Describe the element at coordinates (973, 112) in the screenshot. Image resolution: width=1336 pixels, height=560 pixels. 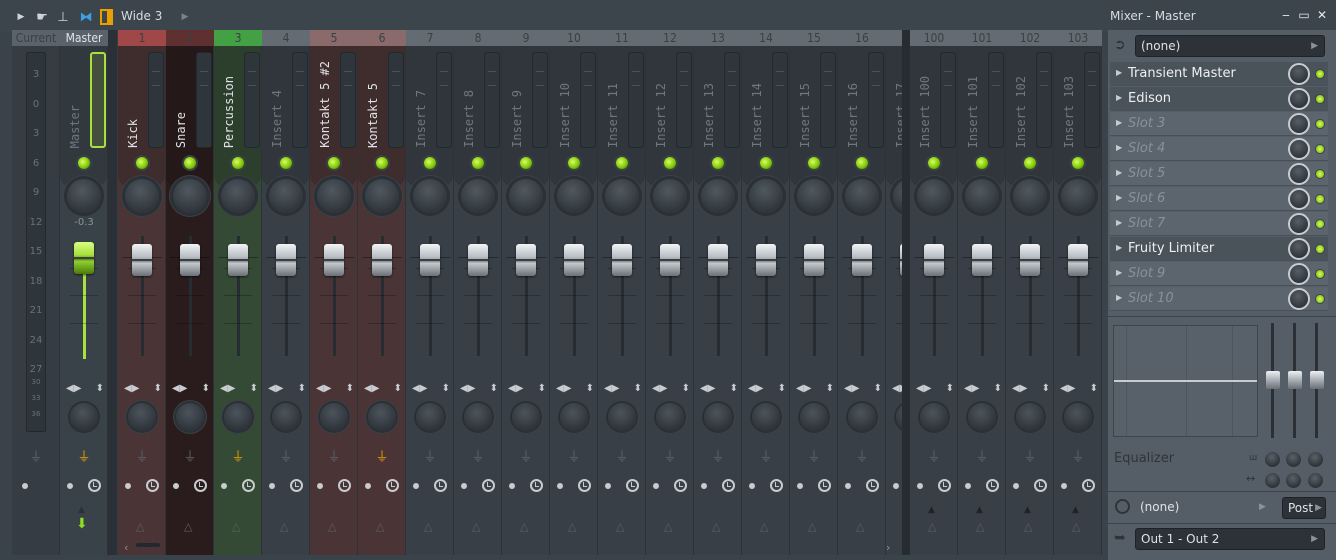
I see `insert-name: Insert 101` at that location.